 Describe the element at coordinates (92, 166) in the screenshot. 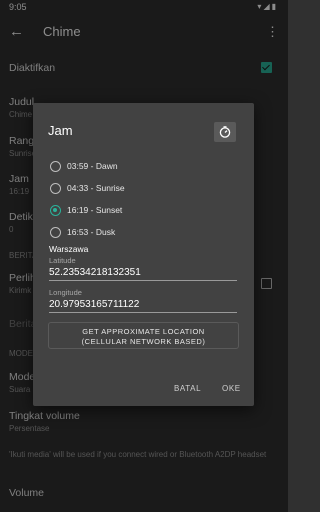

I see `option-dawn-label: 03:59 - Dawn` at that location.